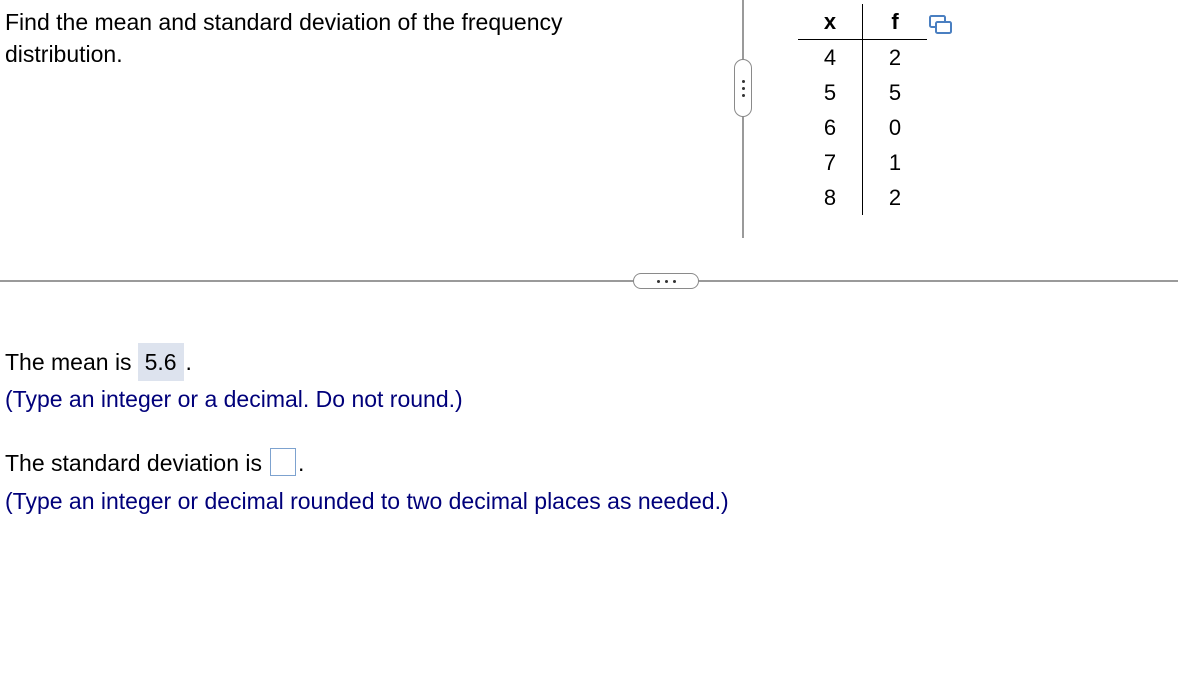 The height and width of the screenshot is (682, 1178). Describe the element at coordinates (895, 92) in the screenshot. I see `cell-f: 5` at that location.